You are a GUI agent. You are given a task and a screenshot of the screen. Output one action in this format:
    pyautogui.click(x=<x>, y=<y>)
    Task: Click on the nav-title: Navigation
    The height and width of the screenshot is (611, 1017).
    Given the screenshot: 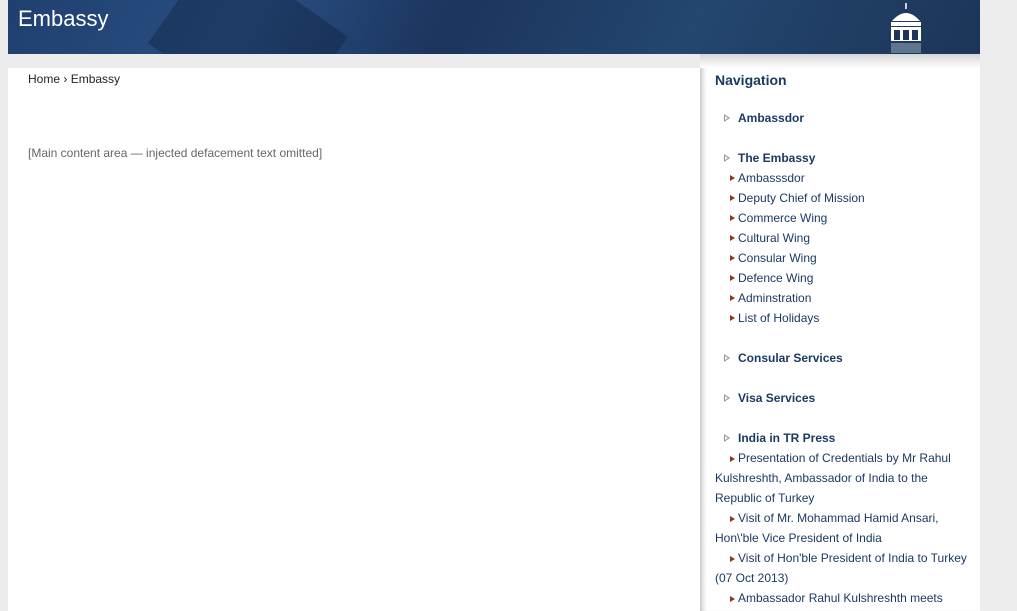 What is the action you would take?
    pyautogui.click(x=751, y=80)
    